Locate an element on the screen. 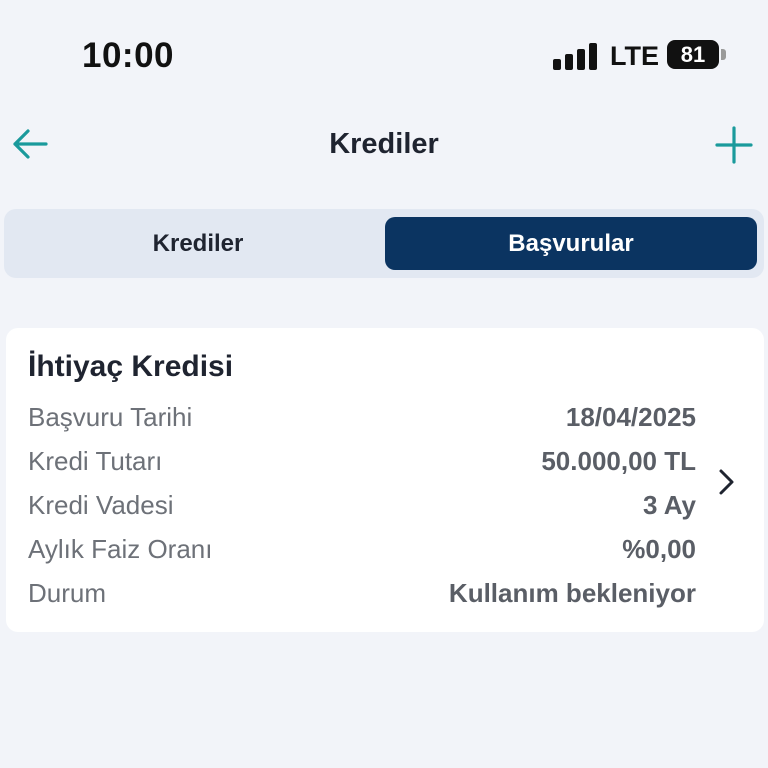 The image size is (768, 768). detail-row-term: Kredi Vadesi 3 Ay is located at coordinates (362, 508).